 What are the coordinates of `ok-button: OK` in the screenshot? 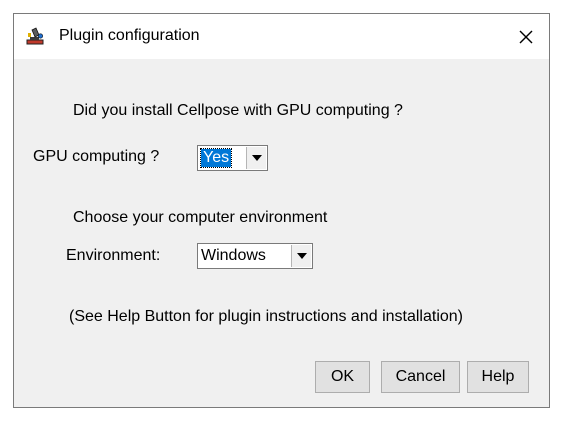 It's located at (342, 377).